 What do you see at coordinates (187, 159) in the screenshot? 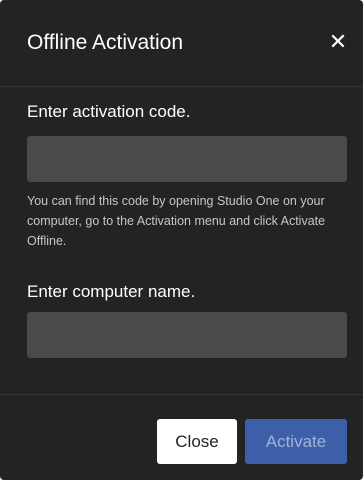
I see `activation-code-input` at bounding box center [187, 159].